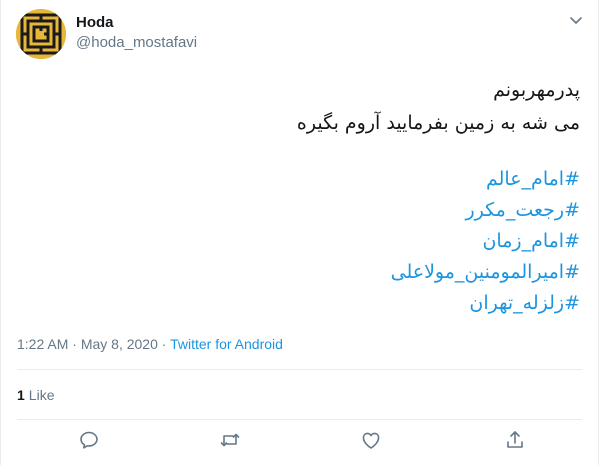 This screenshot has height=465, width=599. I want to click on chevron-down-icon, so click(576, 20).